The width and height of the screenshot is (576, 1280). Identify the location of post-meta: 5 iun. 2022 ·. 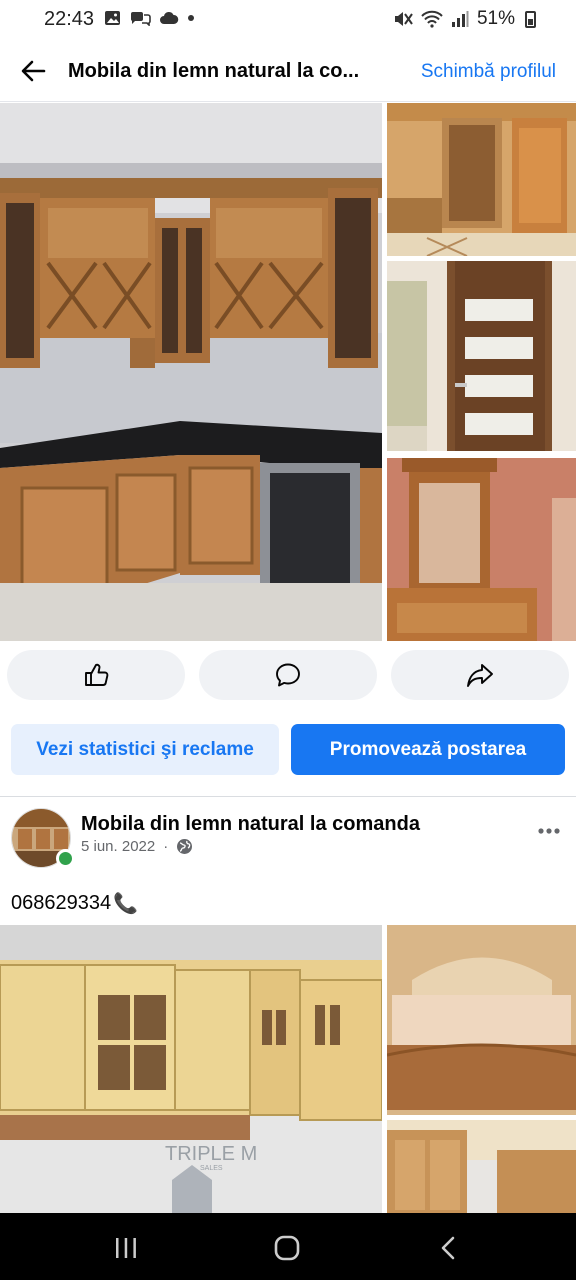
(137, 846).